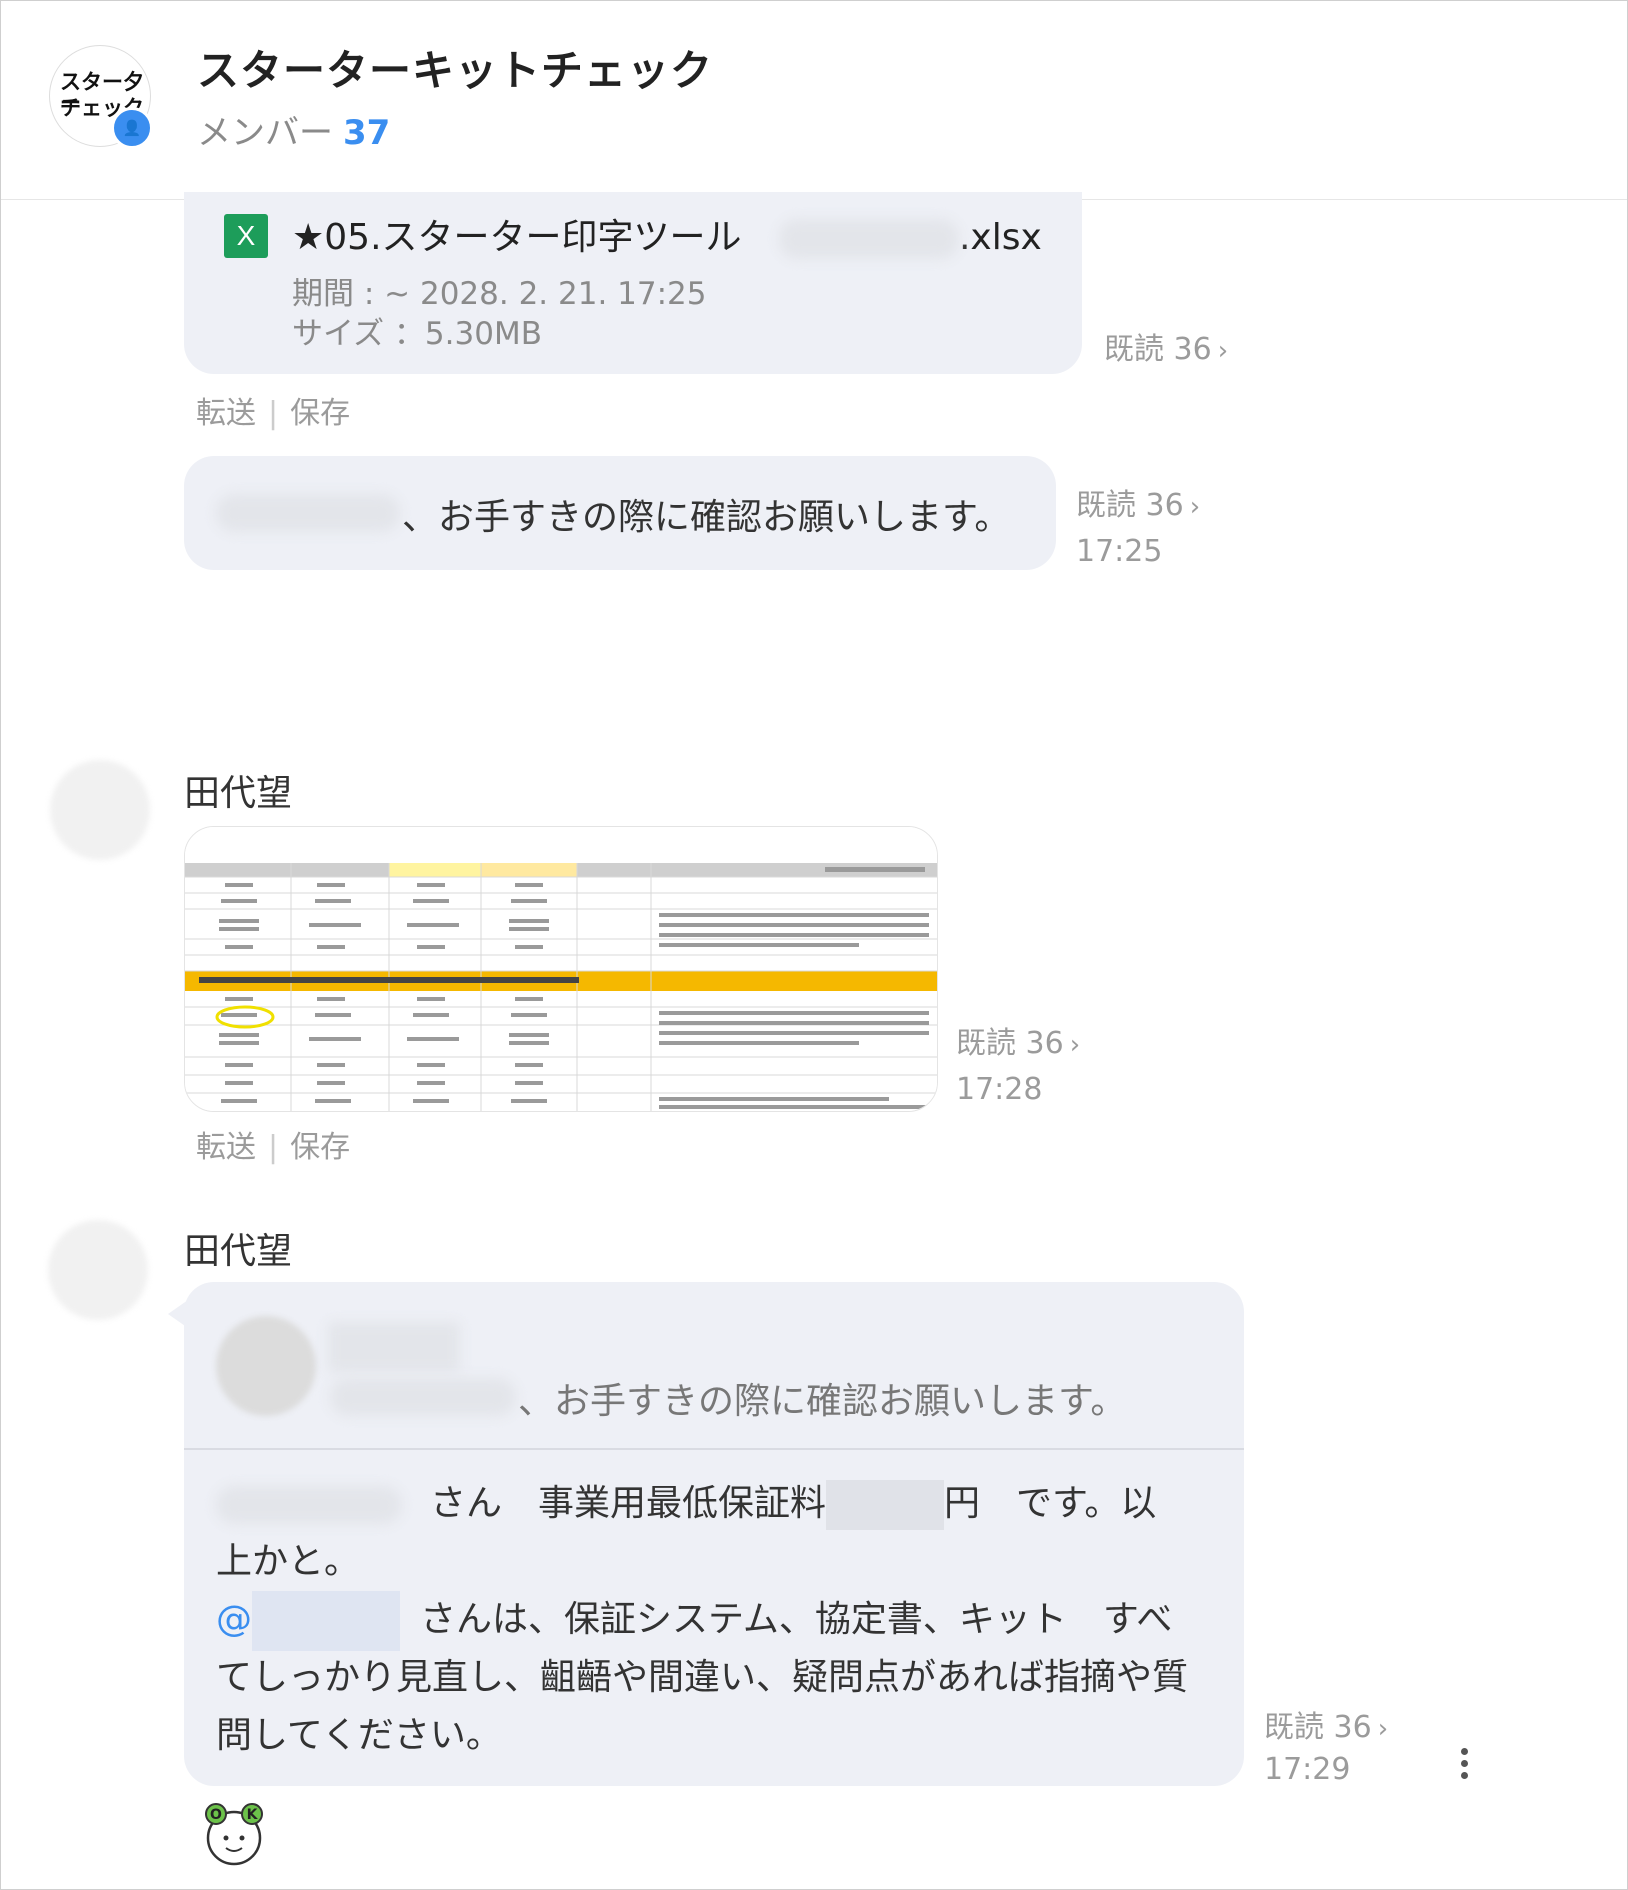 Image resolution: width=1628 pixels, height=1890 pixels. I want to click on file-size: サイズ ：5.30MB, so click(417, 334).